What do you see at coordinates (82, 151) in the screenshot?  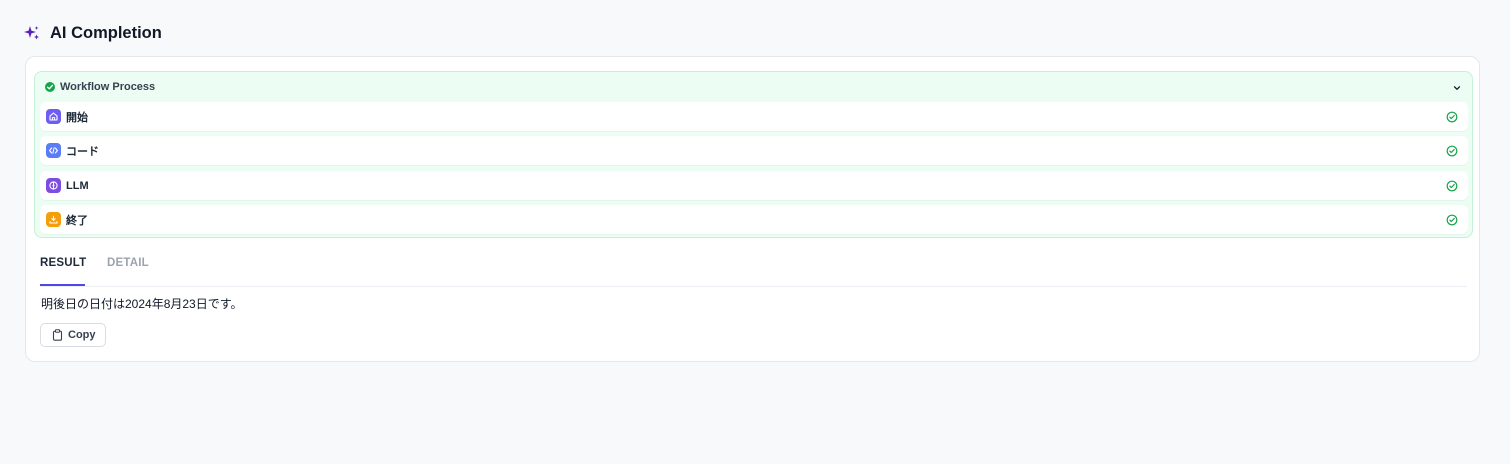 I see `workflow-node-label: コード` at bounding box center [82, 151].